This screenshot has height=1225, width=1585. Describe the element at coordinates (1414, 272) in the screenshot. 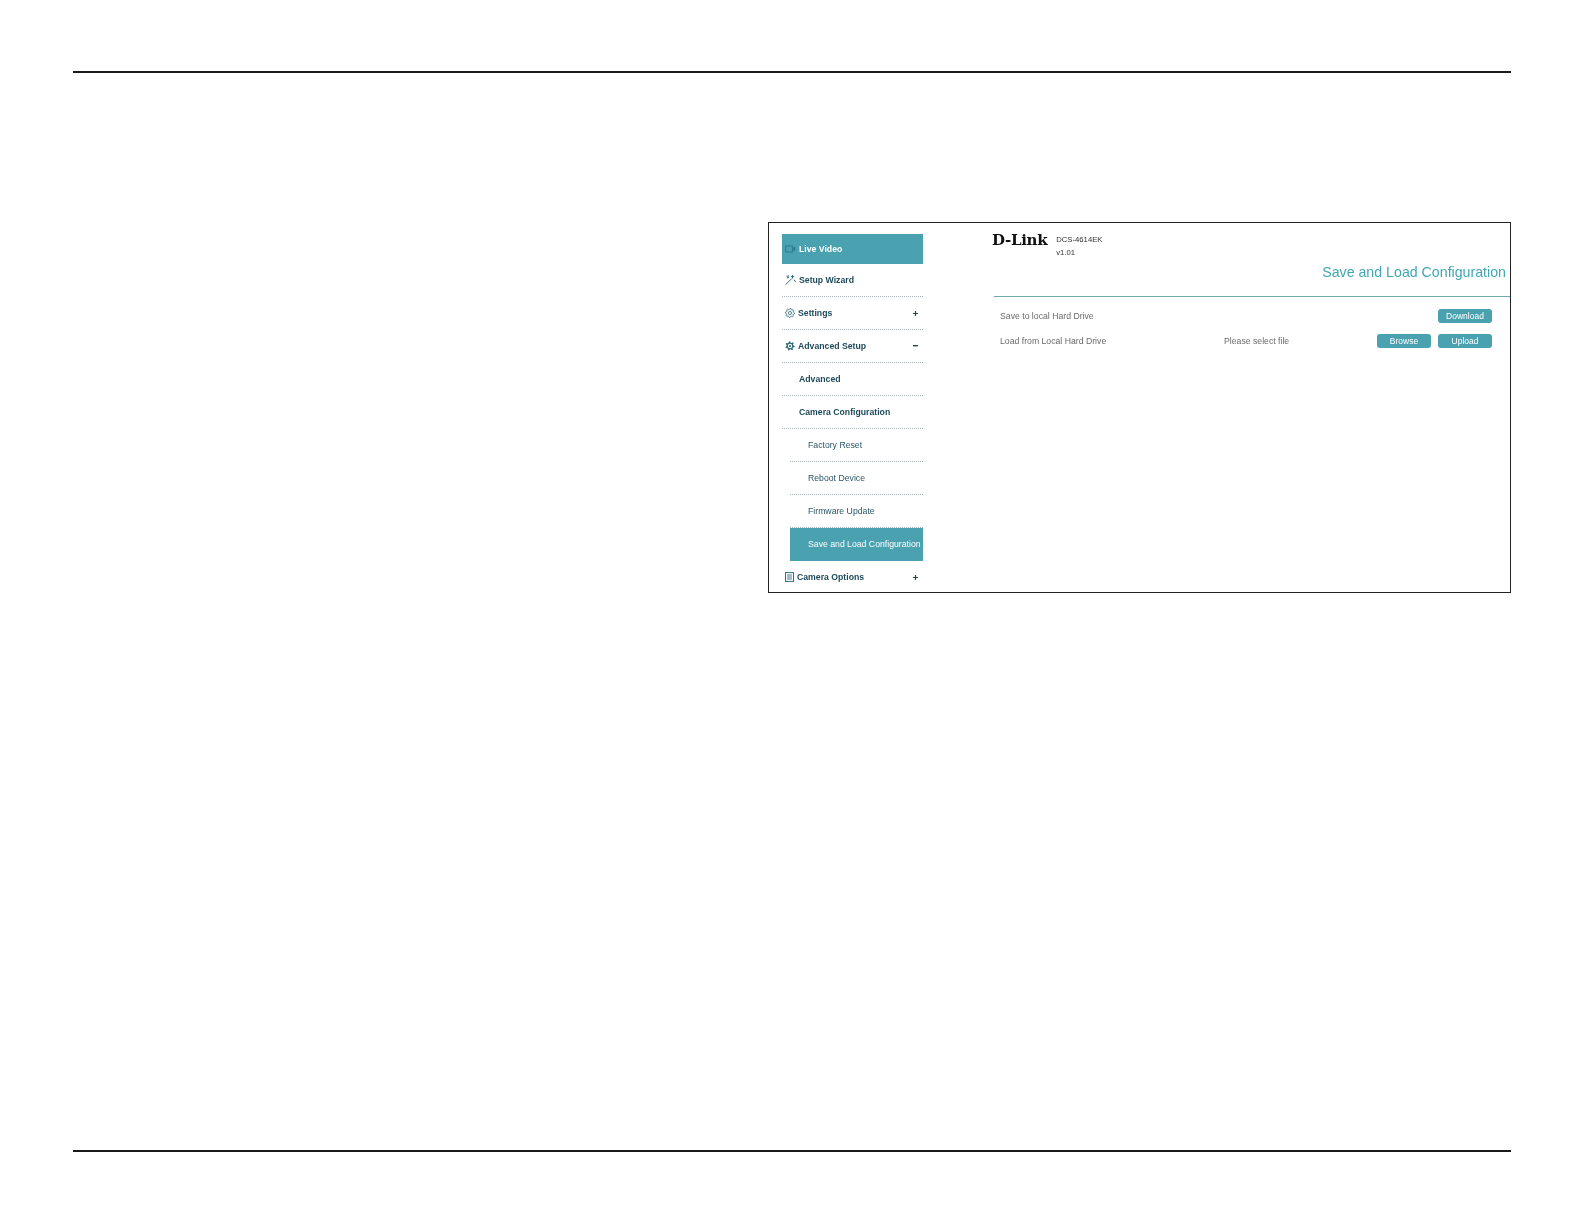

I see `page-title: Save and Load Configuration` at that location.